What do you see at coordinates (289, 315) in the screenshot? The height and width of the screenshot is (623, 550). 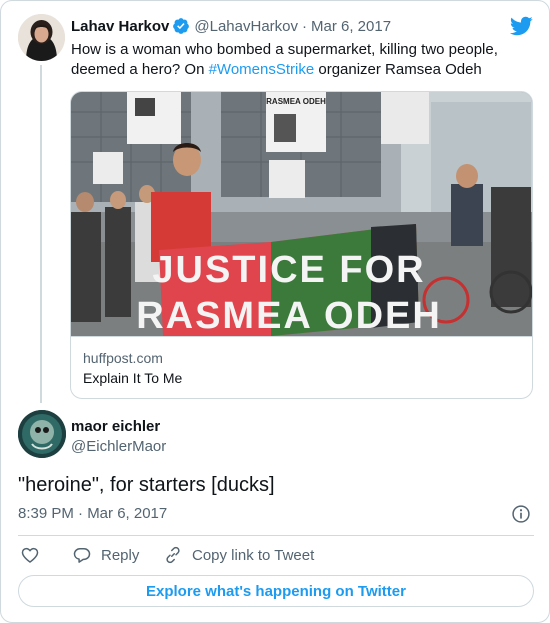 I see `banner-text-line2: RASMEA ODEH` at bounding box center [289, 315].